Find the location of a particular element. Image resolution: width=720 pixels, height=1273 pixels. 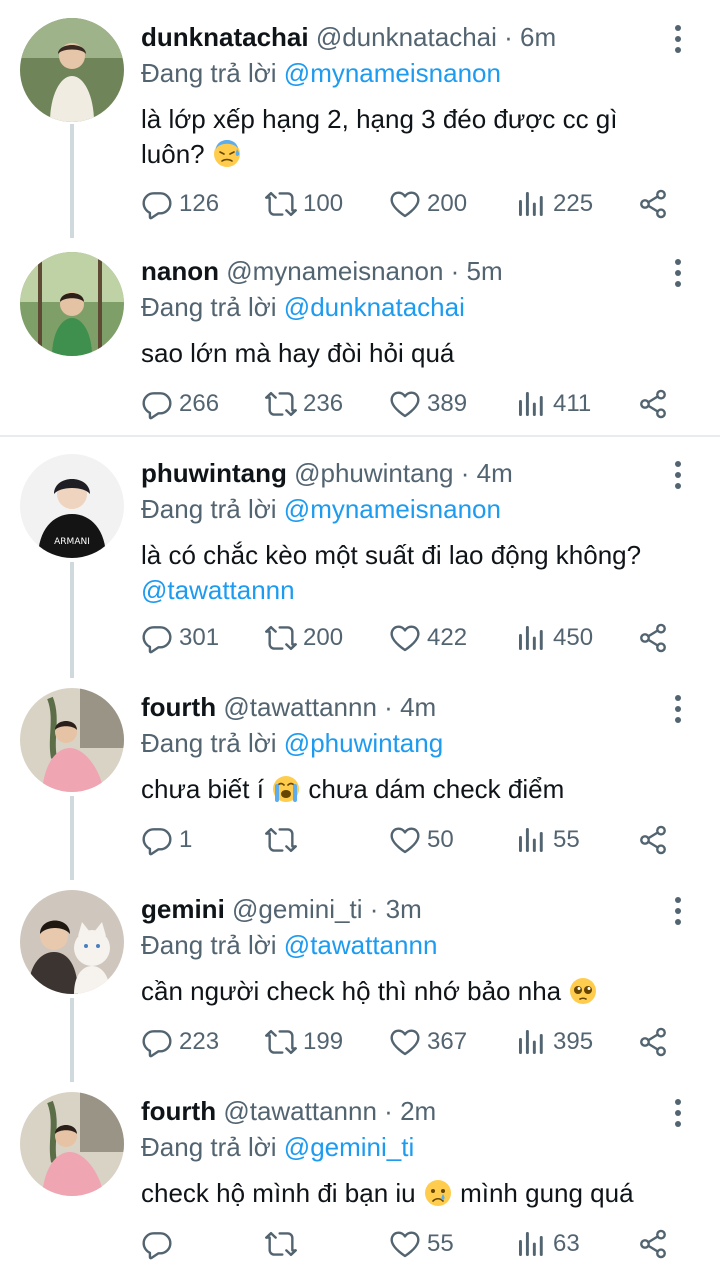

reply-count: 223 is located at coordinates (199, 1041).